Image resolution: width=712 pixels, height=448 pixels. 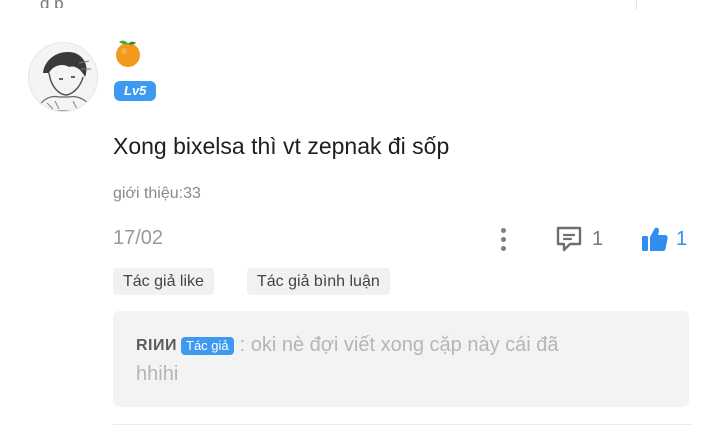 I want to click on previous-comment-text: g p, so click(x=52, y=4).